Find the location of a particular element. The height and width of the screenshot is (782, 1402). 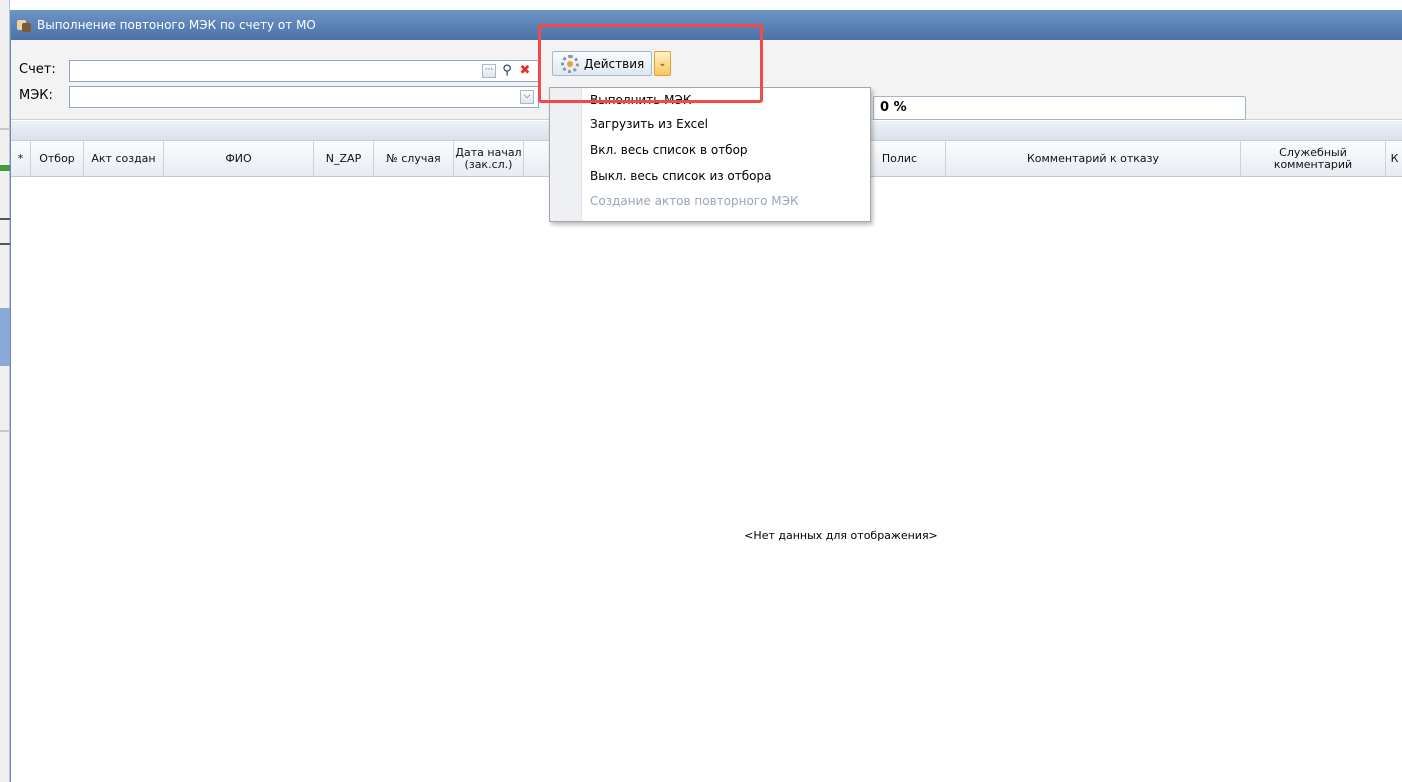

account-field: ··· ⚲ ✖ is located at coordinates (304, 71).